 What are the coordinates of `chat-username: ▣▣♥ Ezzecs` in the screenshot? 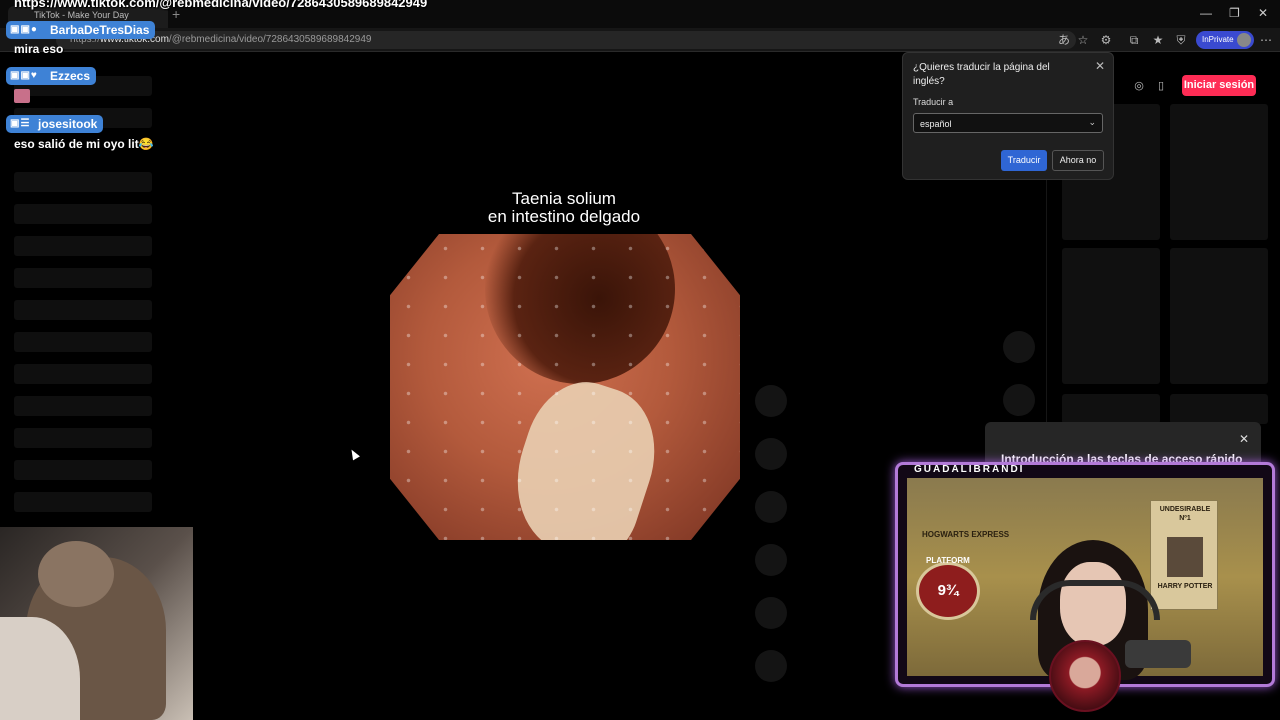 It's located at (51, 76).